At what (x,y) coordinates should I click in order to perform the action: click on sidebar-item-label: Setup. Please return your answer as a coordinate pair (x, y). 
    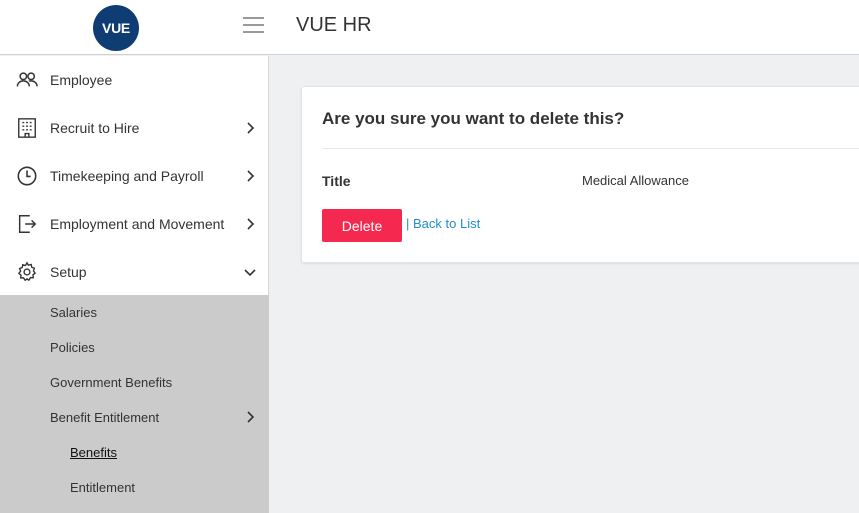
    Looking at the image, I should click on (68, 272).